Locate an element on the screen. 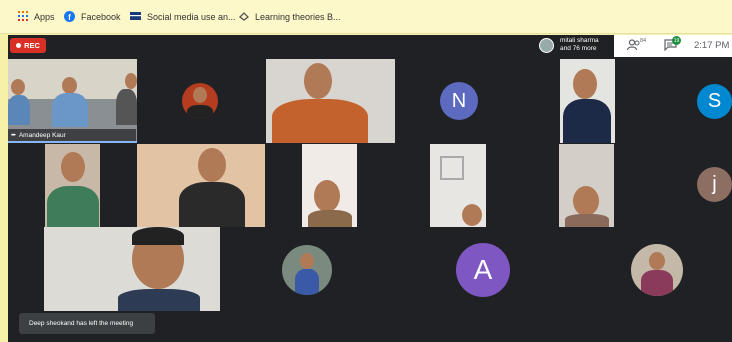  participant-avatar is located at coordinates (546, 45).